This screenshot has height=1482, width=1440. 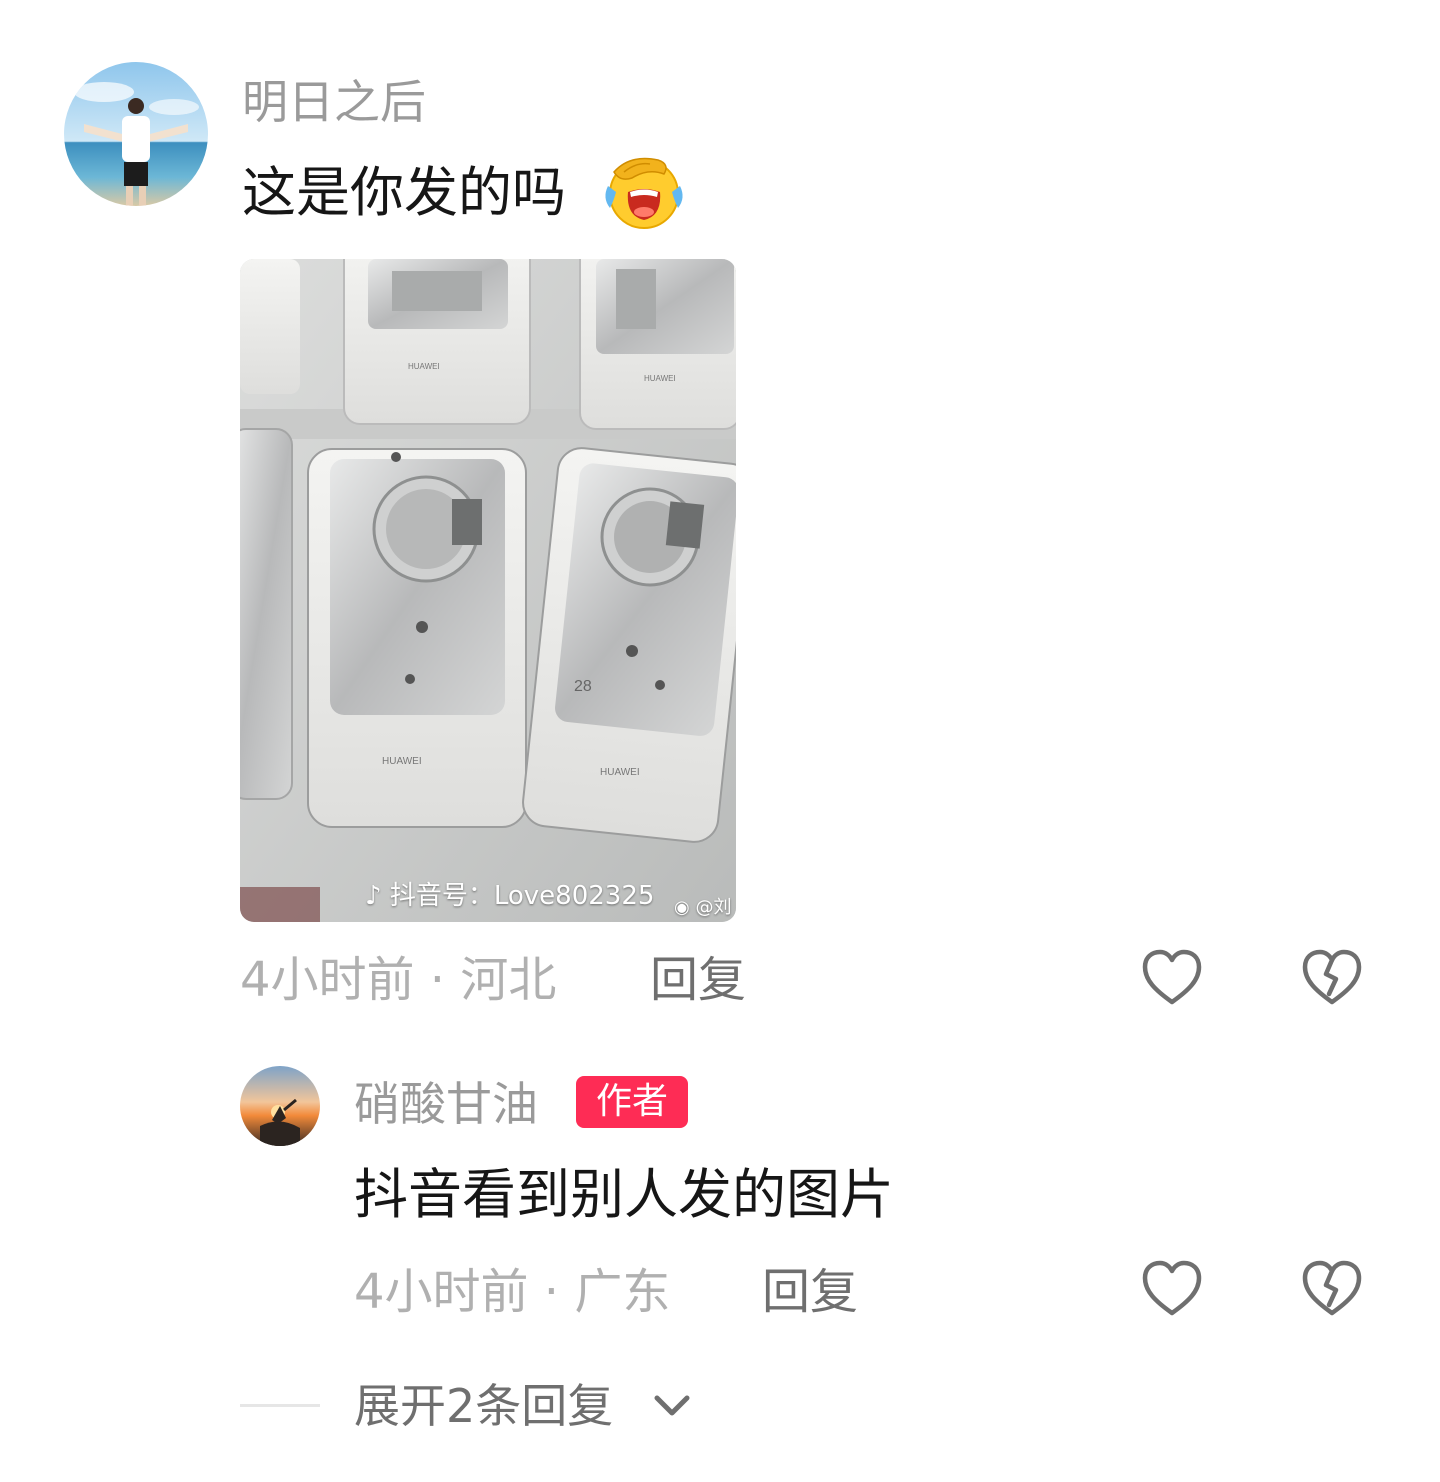 I want to click on douyin-logo-icon: ♪, so click(x=373, y=896).